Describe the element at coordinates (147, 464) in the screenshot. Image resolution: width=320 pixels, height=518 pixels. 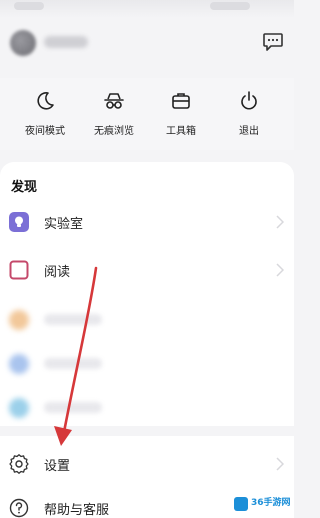
I see `list-item-settings: 设置` at that location.